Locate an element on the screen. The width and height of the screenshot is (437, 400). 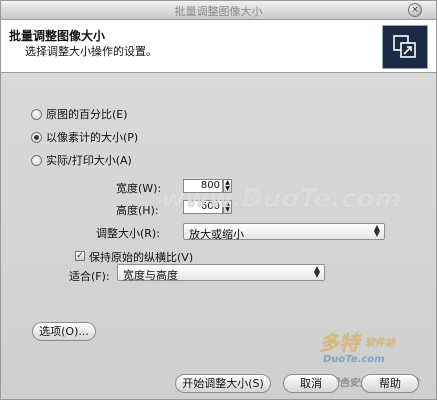
height-label: 高度(H): is located at coordinates (137, 210).